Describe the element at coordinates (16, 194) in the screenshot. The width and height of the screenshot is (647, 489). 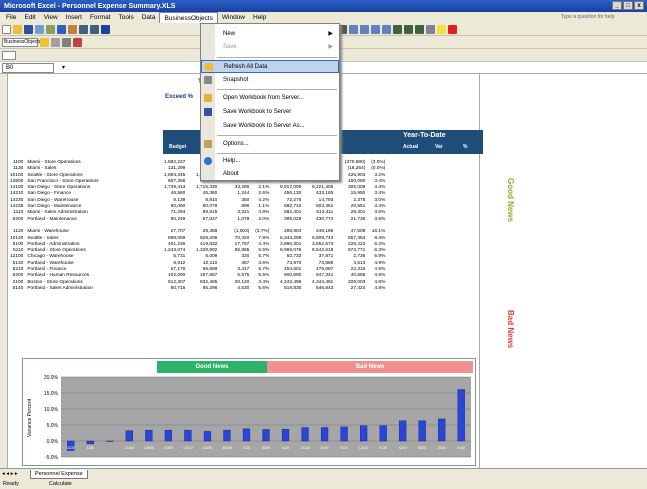
I see `cell-code: 14210` at that location.